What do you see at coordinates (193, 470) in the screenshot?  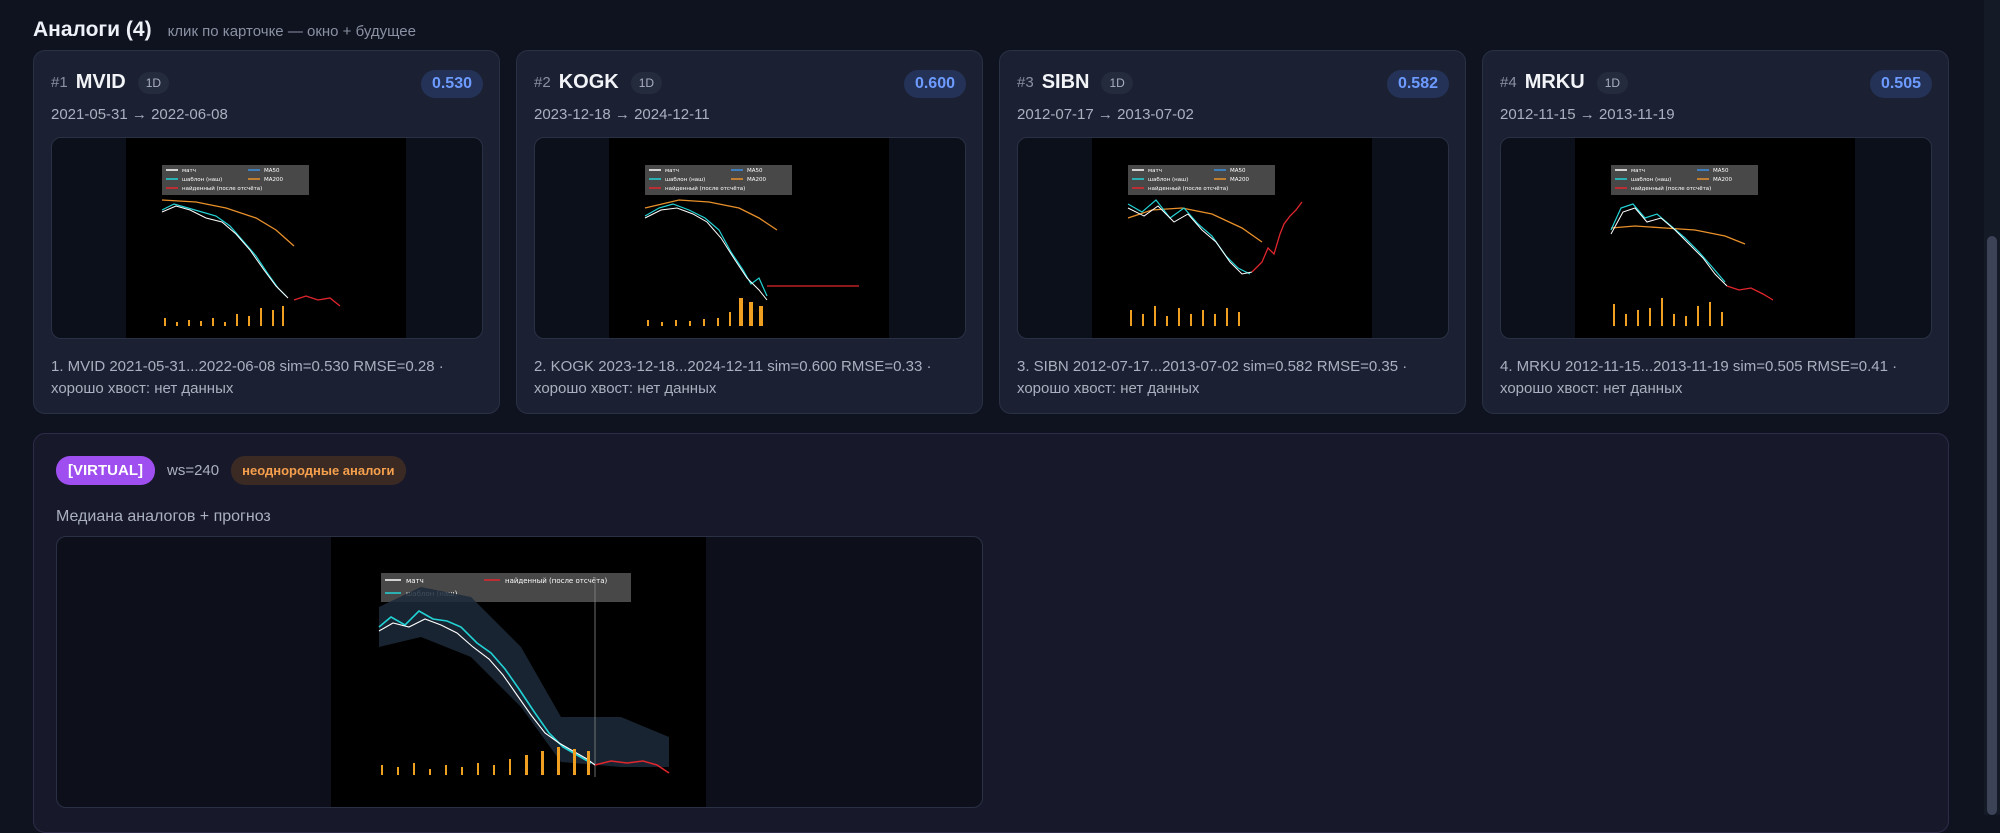 I see `window-size-label: ws=240` at bounding box center [193, 470].